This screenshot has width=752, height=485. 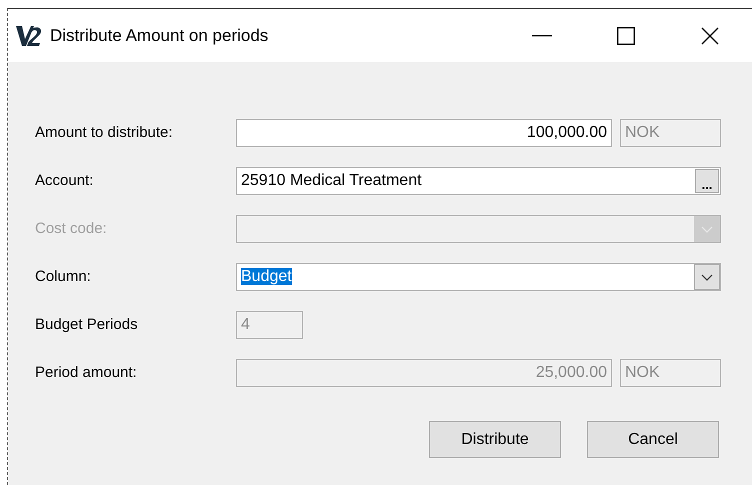 What do you see at coordinates (104, 133) in the screenshot?
I see `field-label: Amount to distribute:` at bounding box center [104, 133].